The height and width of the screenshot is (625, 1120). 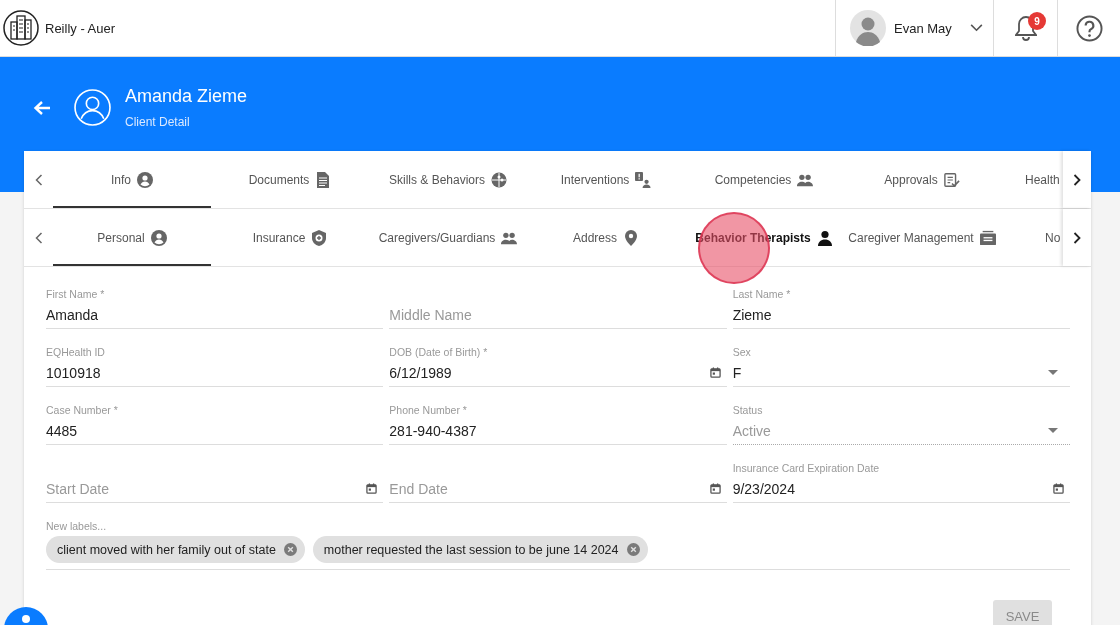 I want to click on page-subtitle: Client Detail, so click(x=158, y=122).